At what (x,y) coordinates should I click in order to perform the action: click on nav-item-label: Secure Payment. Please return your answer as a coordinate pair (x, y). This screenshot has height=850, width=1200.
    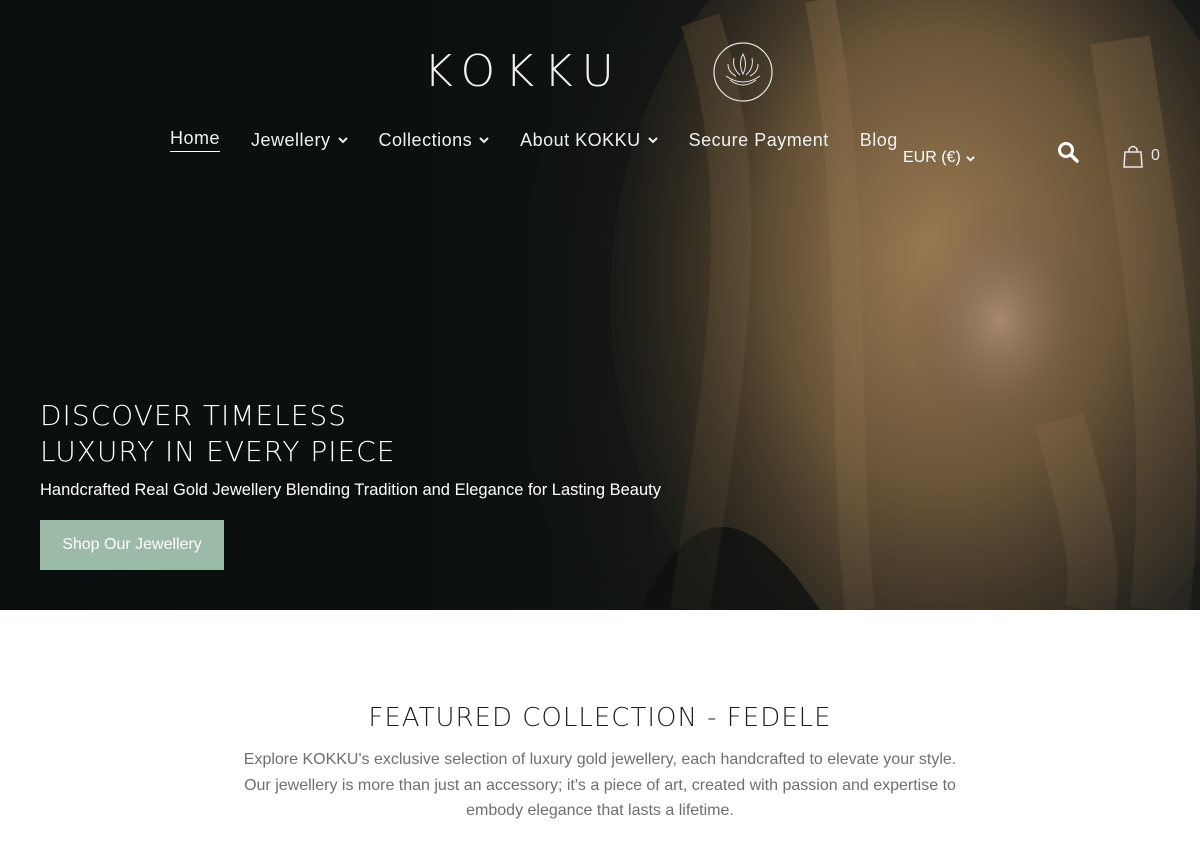
    Looking at the image, I should click on (758, 139).